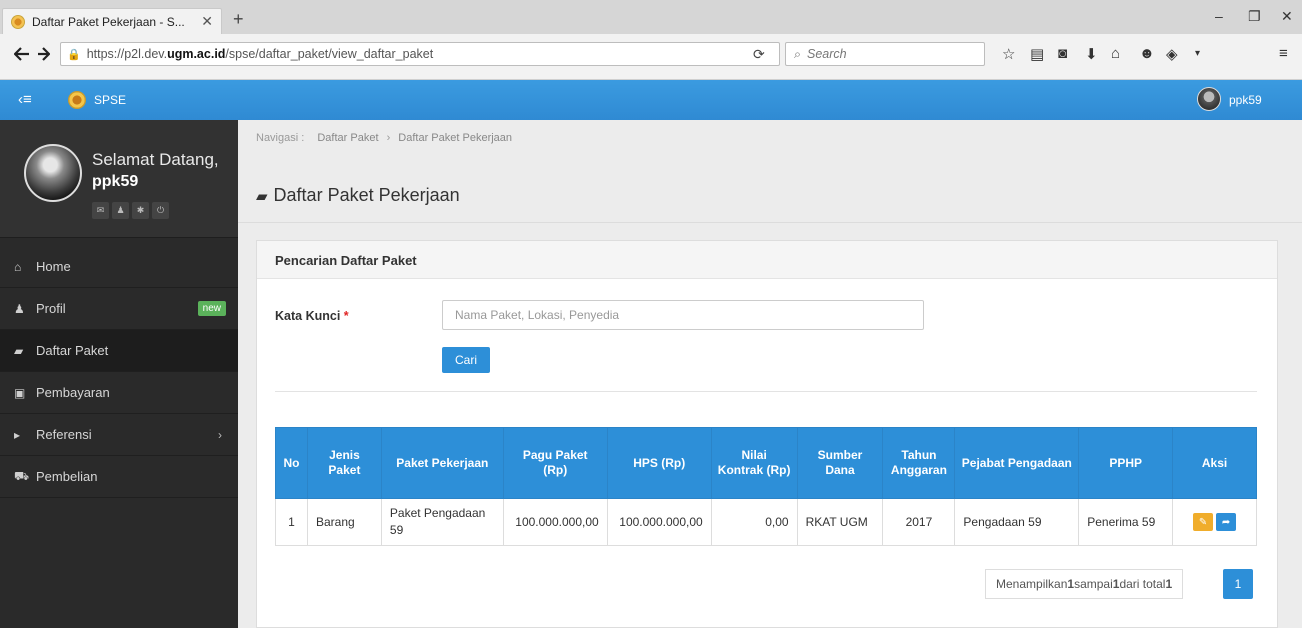  Describe the element at coordinates (659, 463) in the screenshot. I see `column-header: HPS (Rp)` at that location.